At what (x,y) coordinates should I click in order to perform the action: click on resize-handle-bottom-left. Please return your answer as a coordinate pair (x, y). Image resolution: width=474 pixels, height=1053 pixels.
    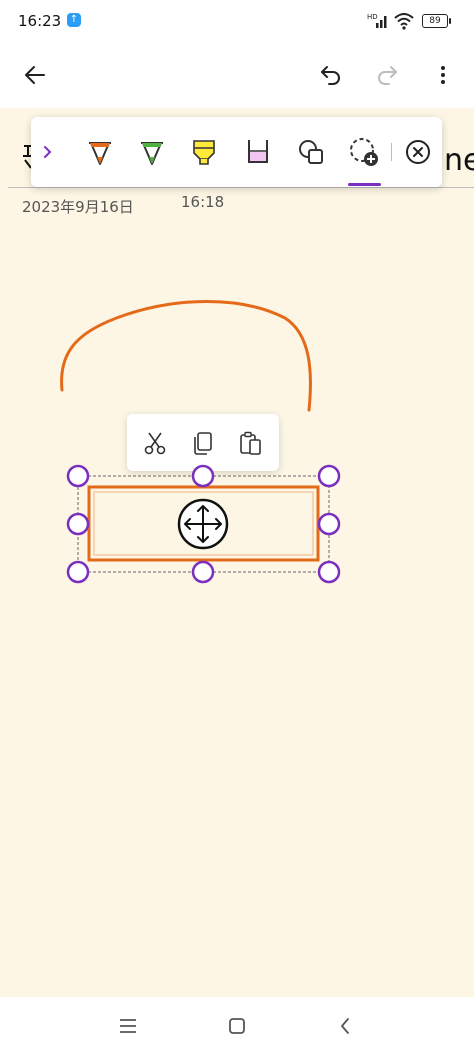
    Looking at the image, I should click on (78, 572).